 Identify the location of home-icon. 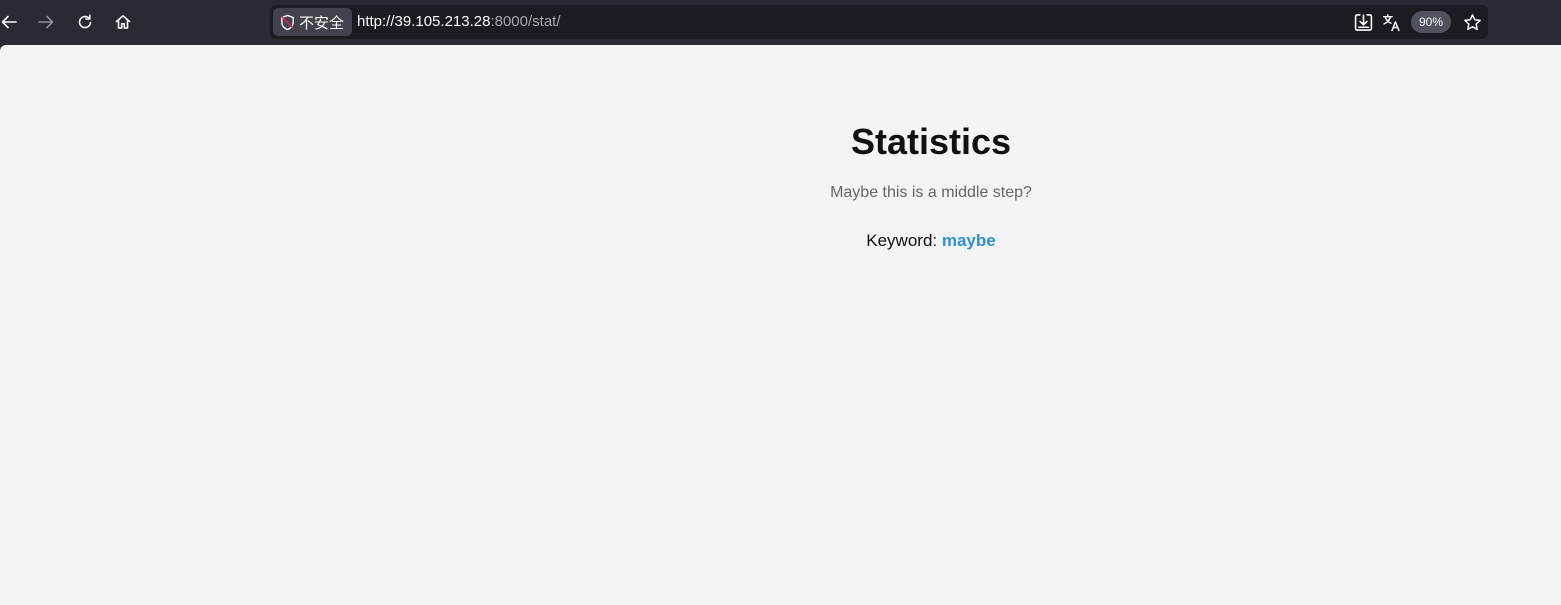
(123, 22).